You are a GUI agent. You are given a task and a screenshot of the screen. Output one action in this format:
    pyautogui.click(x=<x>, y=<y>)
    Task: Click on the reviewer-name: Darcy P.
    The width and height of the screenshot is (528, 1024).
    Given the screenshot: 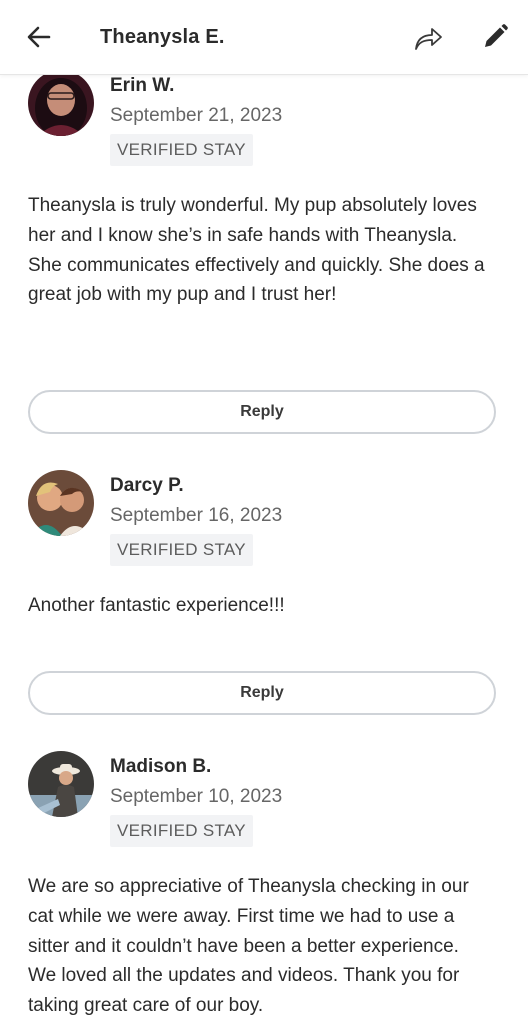 What is the action you would take?
    pyautogui.click(x=147, y=485)
    